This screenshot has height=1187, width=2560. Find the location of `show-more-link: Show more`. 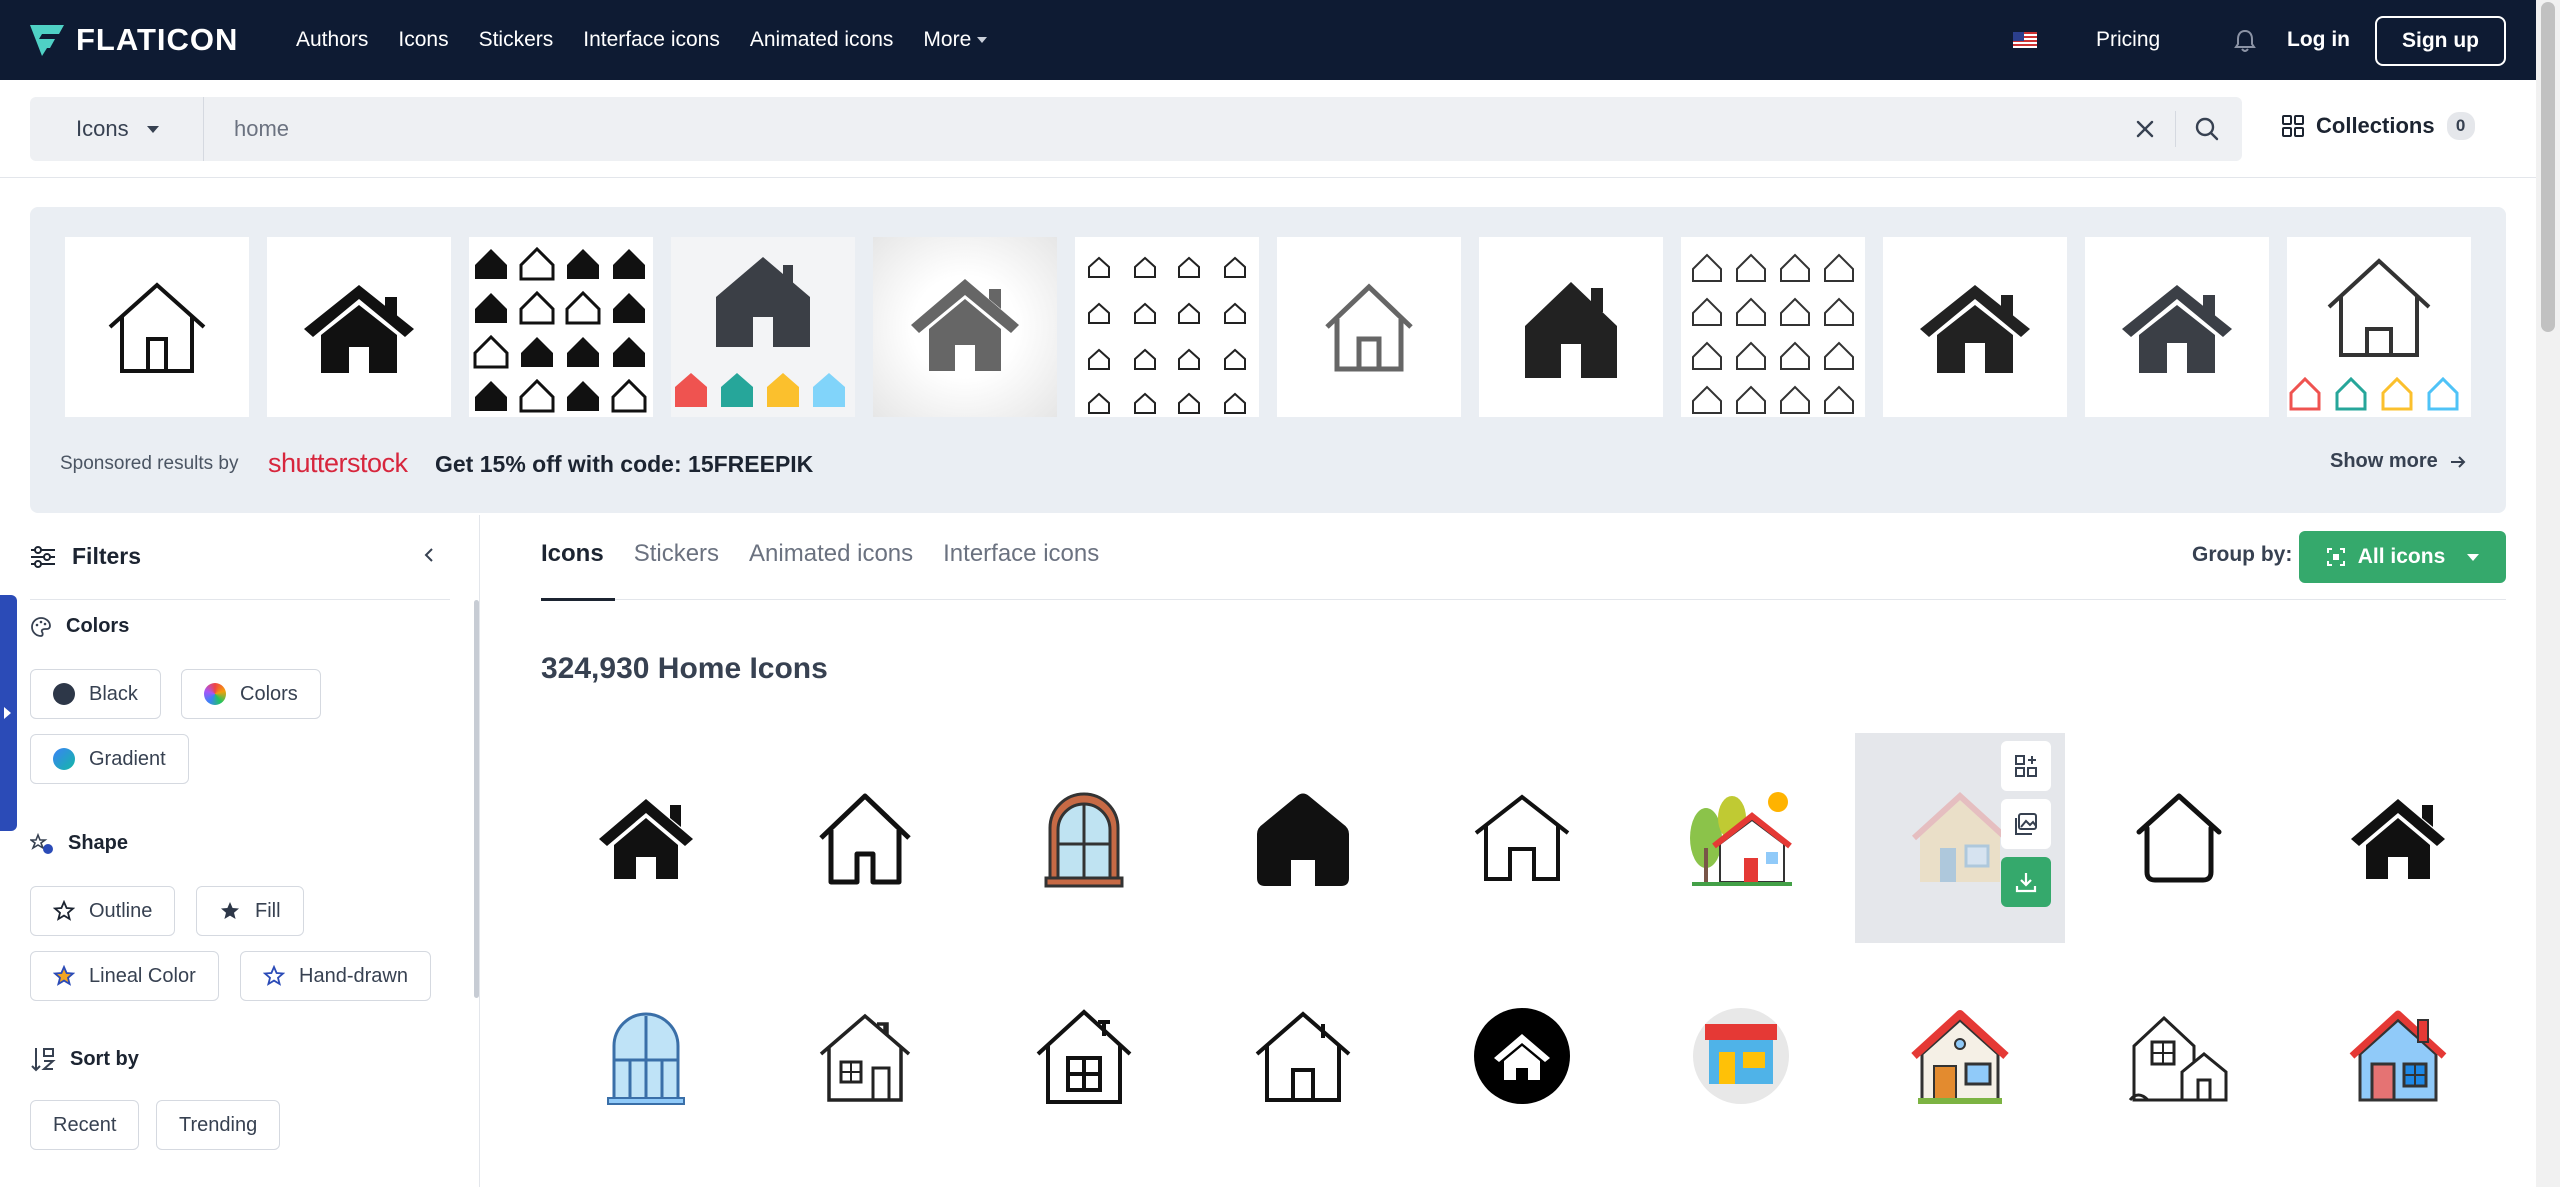

show-more-link: Show more is located at coordinates (2398, 461).